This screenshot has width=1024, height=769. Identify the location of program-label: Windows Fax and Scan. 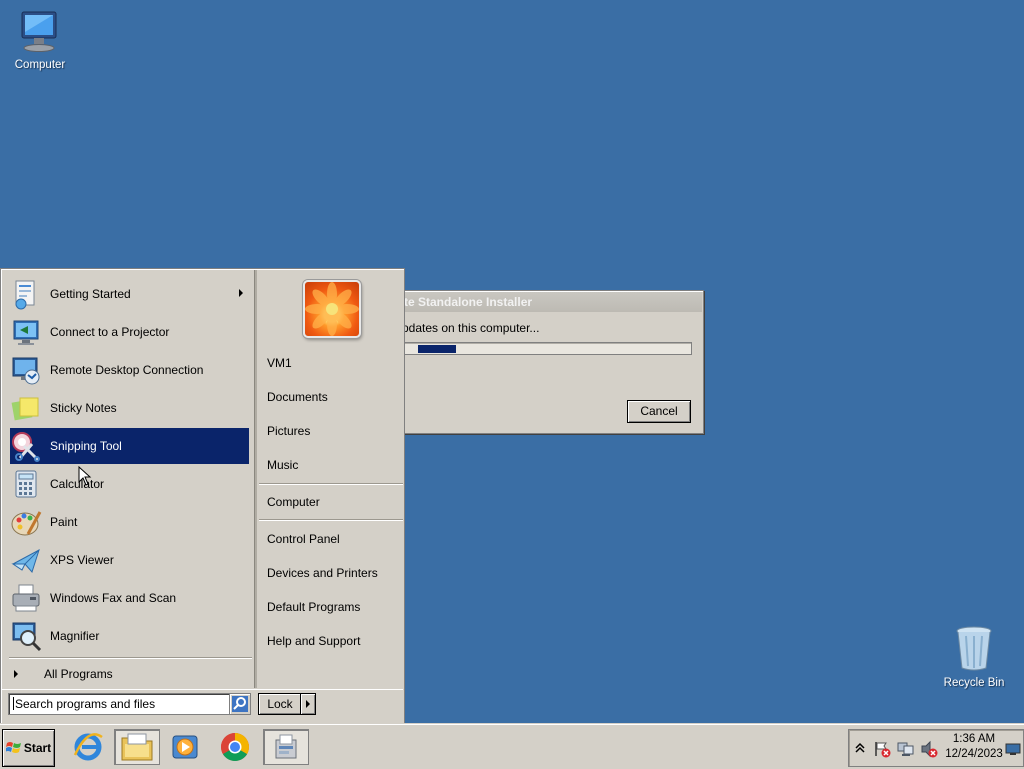
(113, 598).